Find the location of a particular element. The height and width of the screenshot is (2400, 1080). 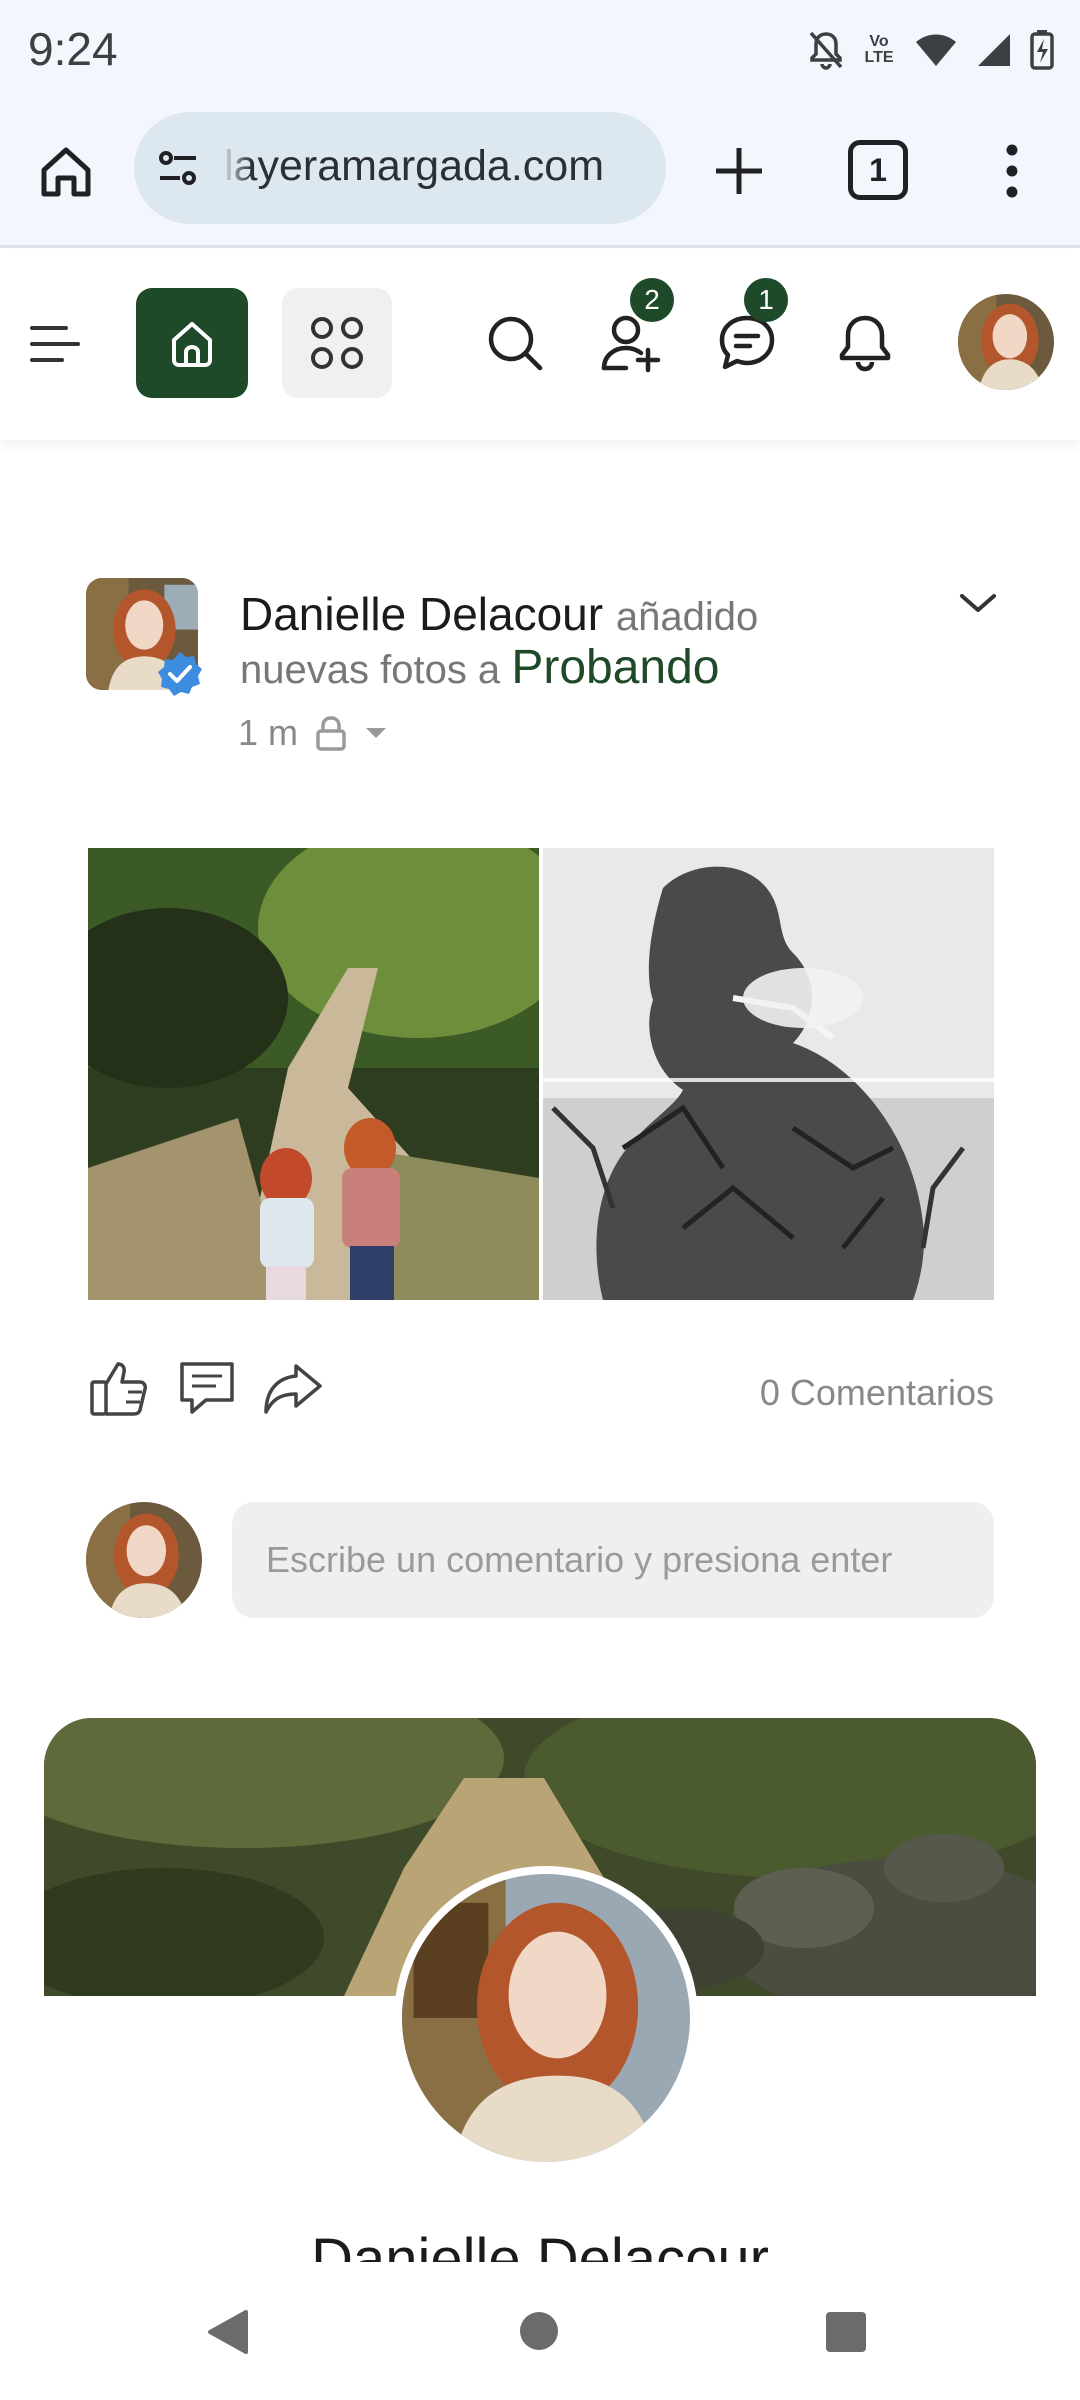

lock-icon is located at coordinates (331, 733).